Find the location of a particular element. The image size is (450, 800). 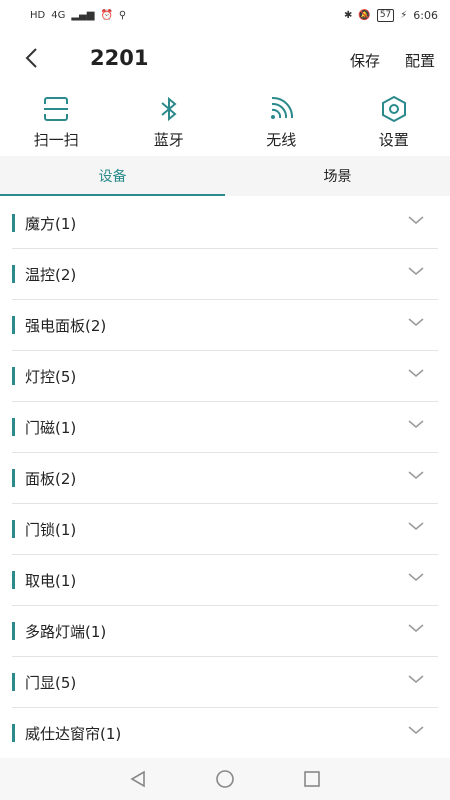

device-group-row: 面板(2) is located at coordinates (225, 478).